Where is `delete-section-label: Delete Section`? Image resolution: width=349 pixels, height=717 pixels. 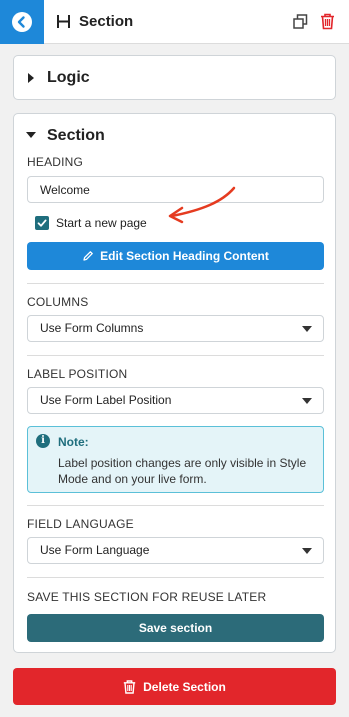
delete-section-label: Delete Section is located at coordinates (184, 686).